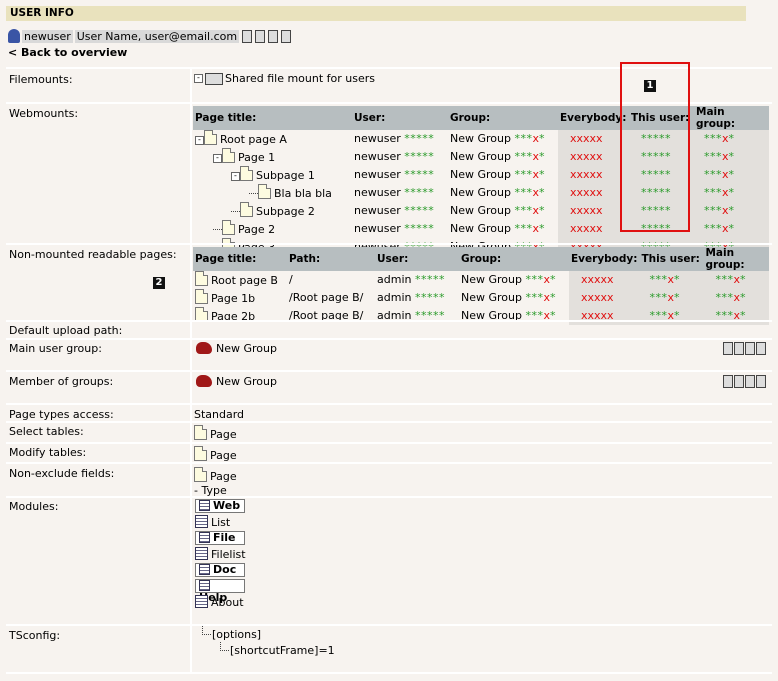  Describe the element at coordinates (220, 523) in the screenshot. I see `module-list: List` at that location.